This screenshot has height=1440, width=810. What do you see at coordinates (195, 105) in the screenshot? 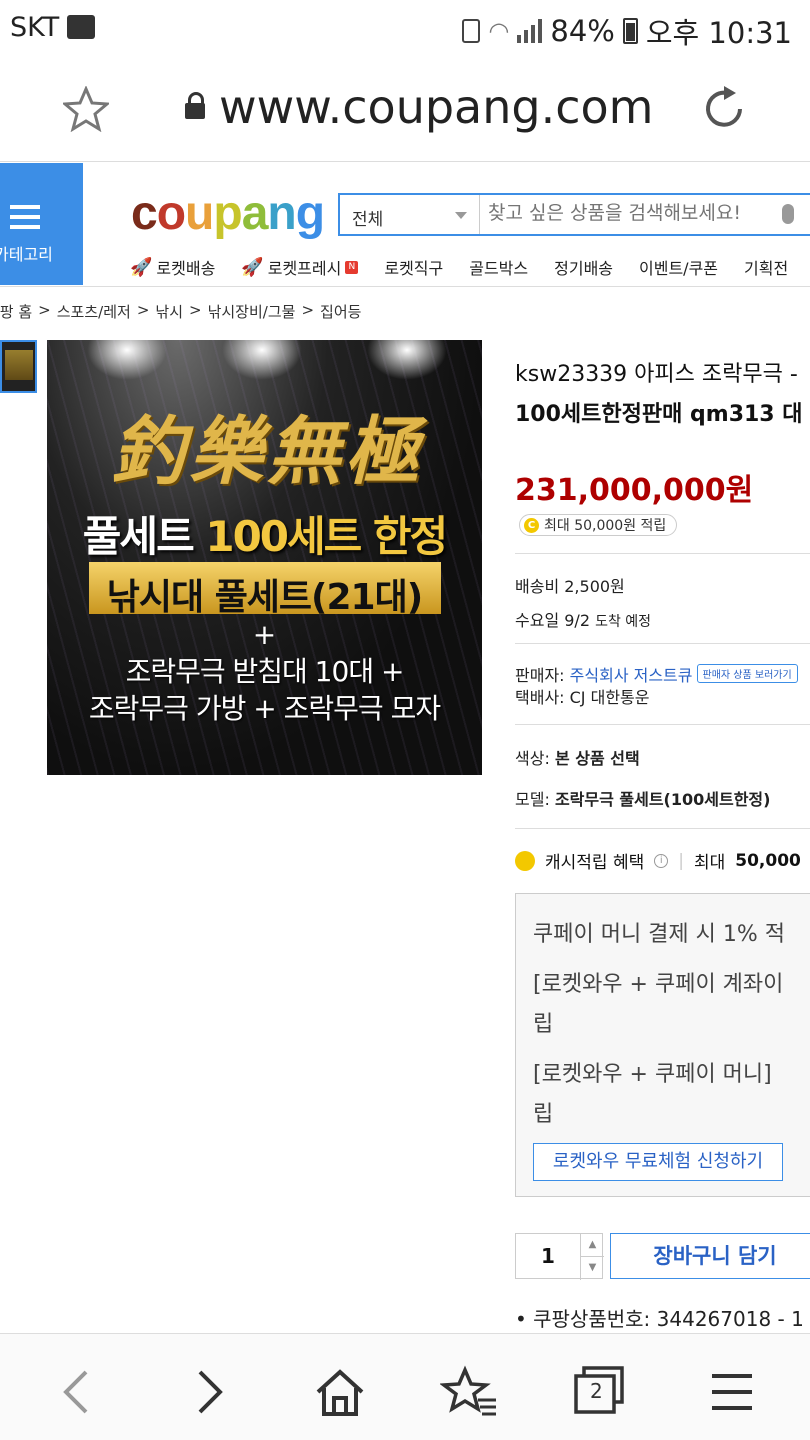
I see `lock-icon` at bounding box center [195, 105].